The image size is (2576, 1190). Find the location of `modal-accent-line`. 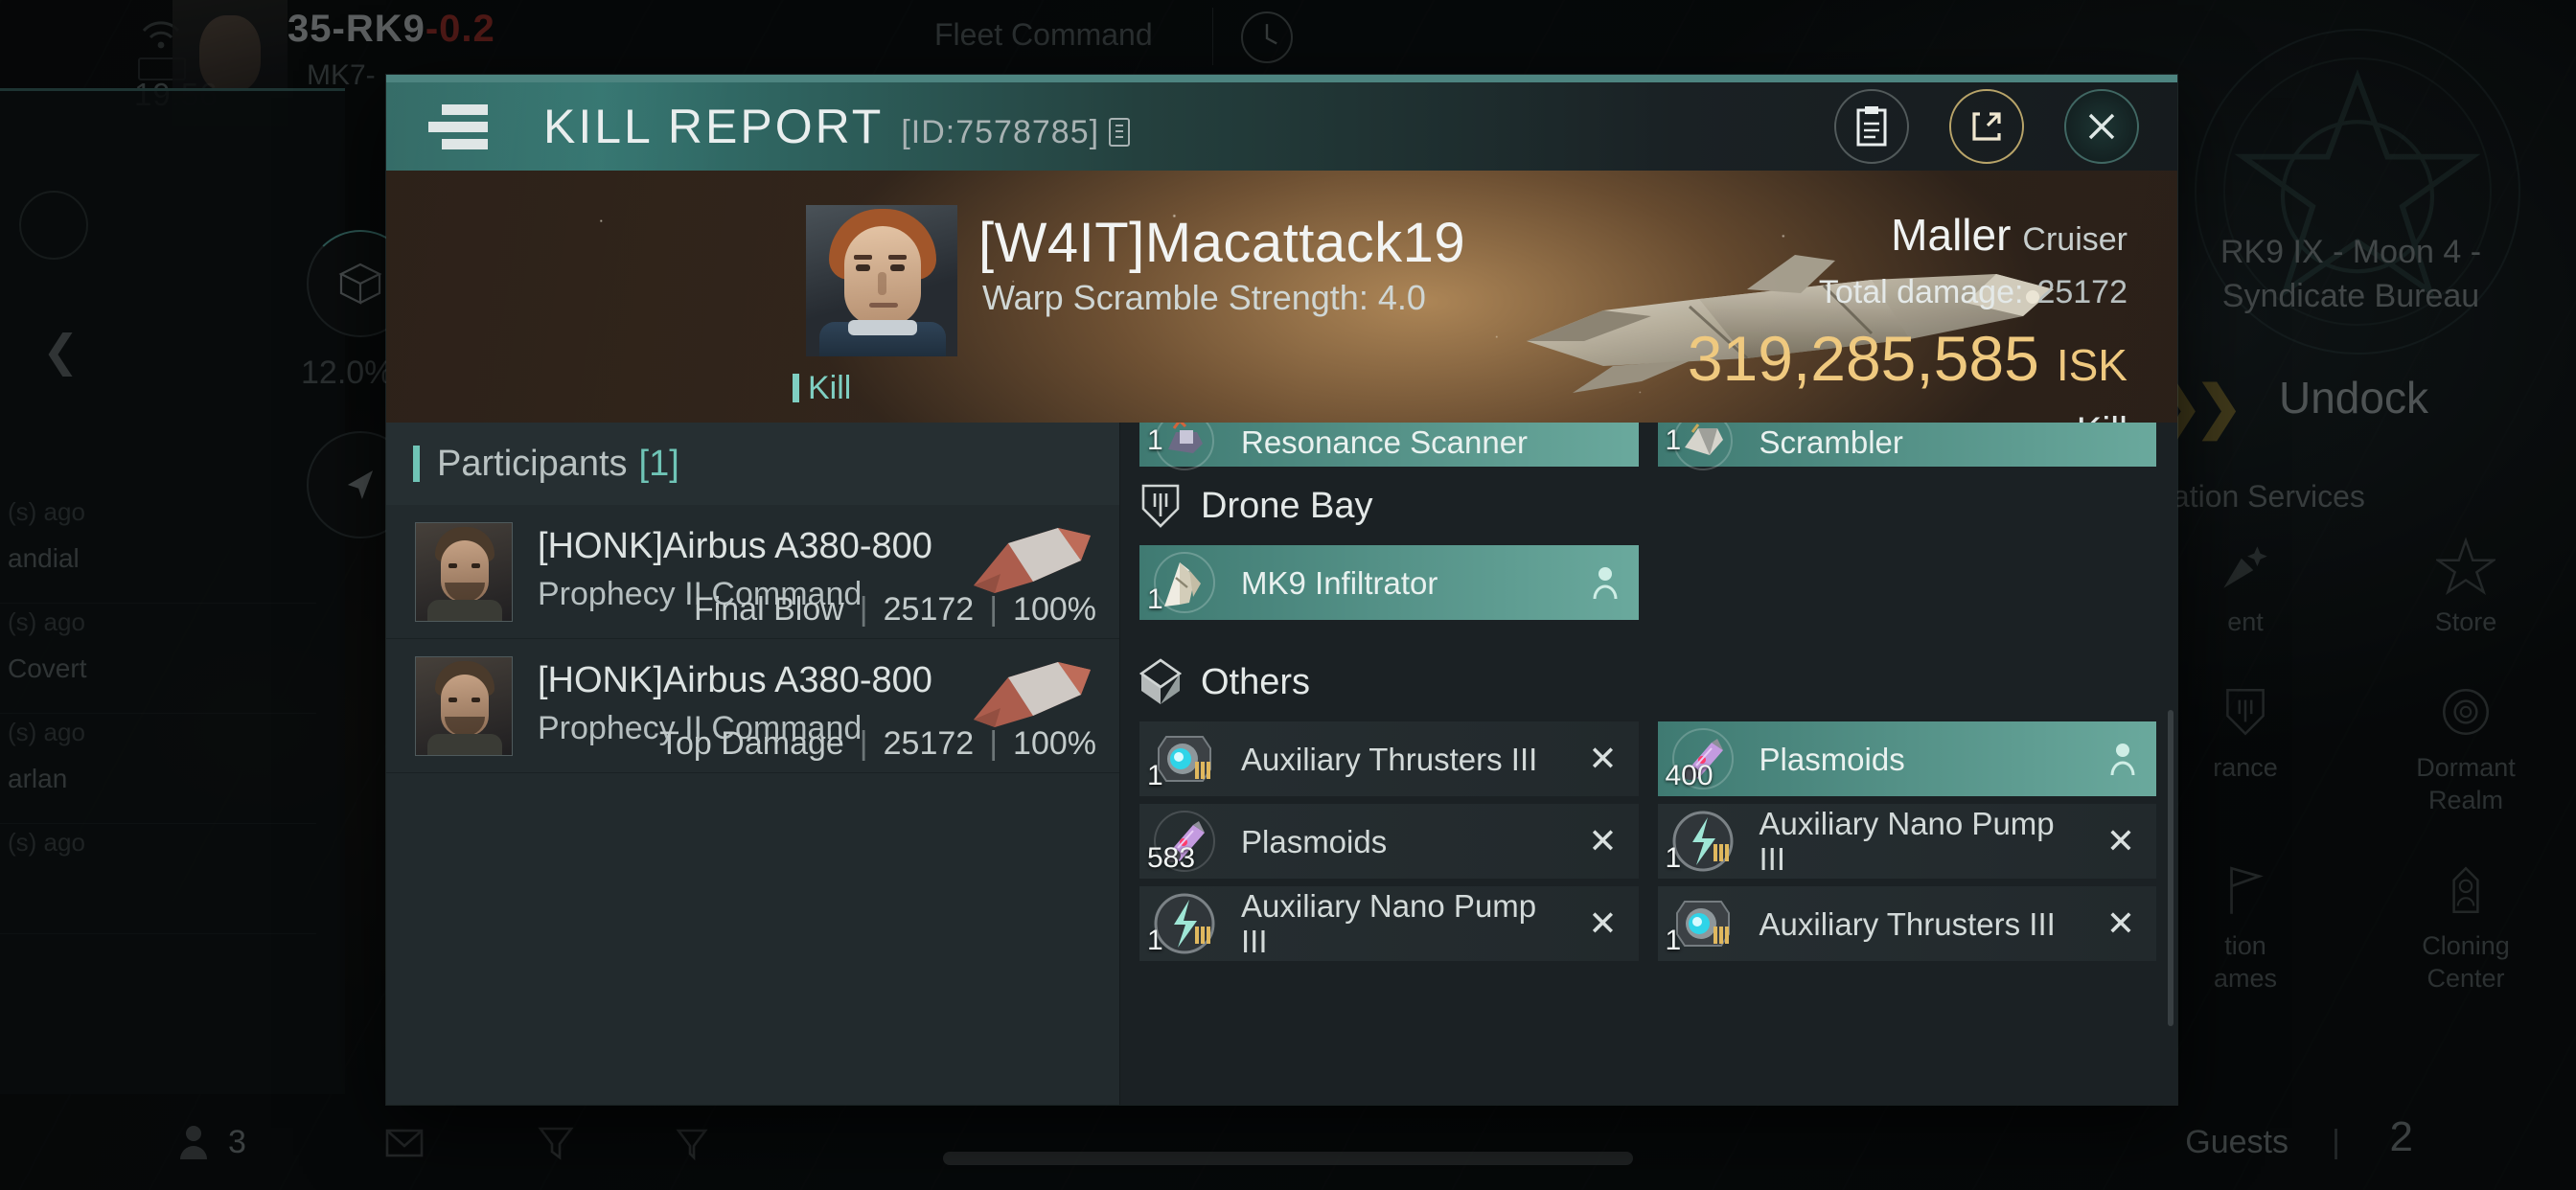

modal-accent-line is located at coordinates (1281, 78).